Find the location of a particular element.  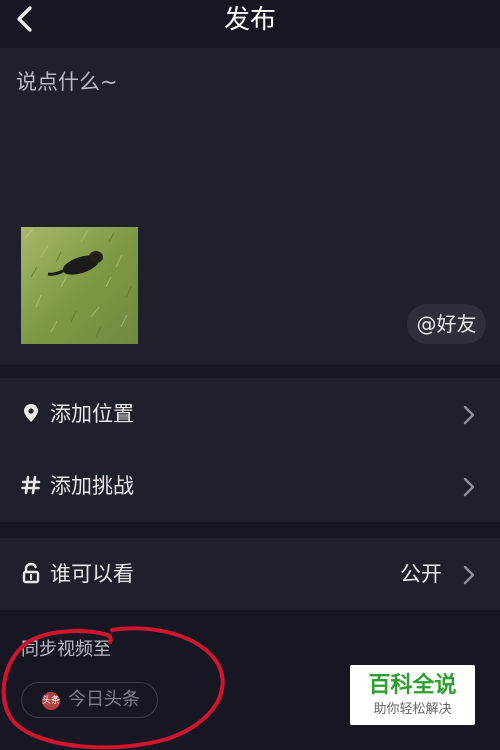

red-circle-annotation is located at coordinates (113, 688).